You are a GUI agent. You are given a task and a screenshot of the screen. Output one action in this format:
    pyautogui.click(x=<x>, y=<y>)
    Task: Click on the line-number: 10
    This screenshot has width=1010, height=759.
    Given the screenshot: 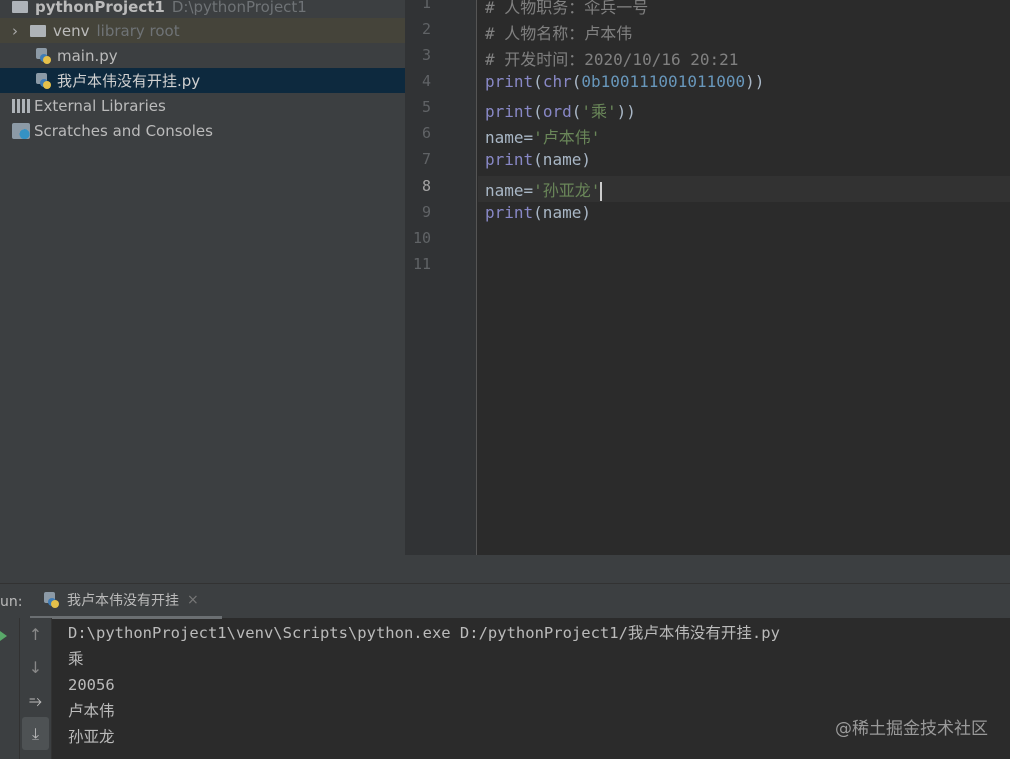 What is the action you would take?
    pyautogui.click(x=421, y=238)
    